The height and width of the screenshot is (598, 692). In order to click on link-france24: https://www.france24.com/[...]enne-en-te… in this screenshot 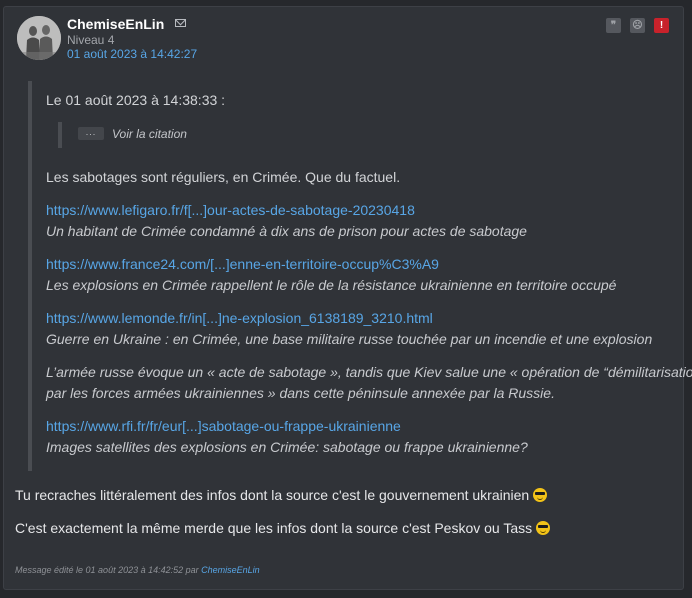, I will do `click(242, 264)`.